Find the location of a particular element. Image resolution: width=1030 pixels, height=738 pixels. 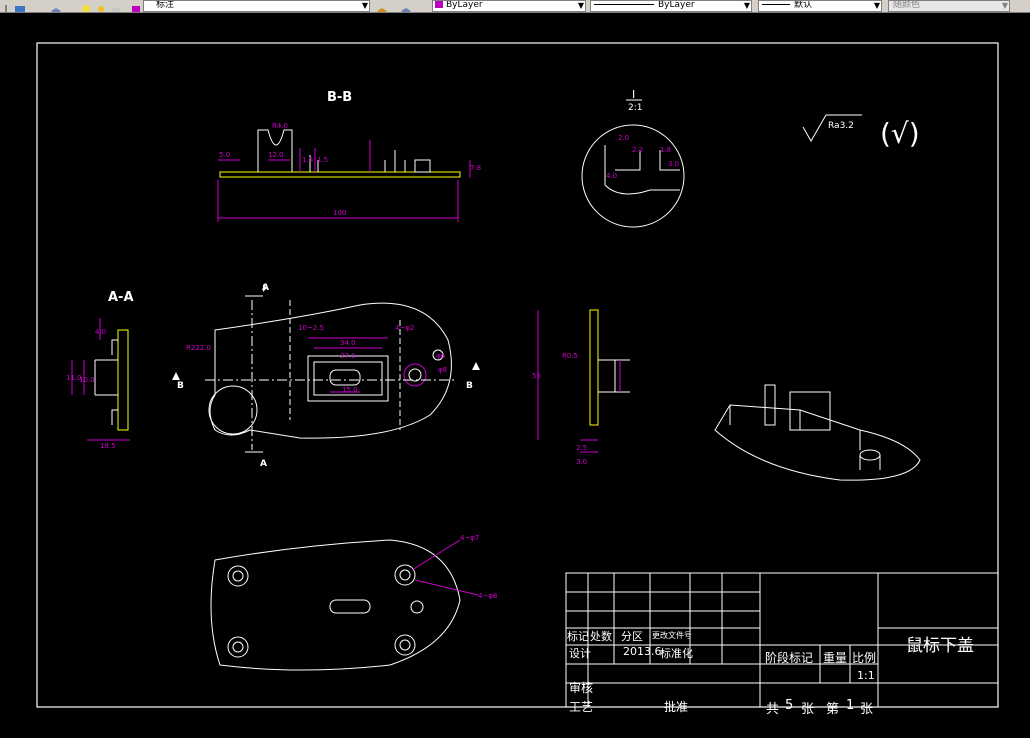

dim-det-d: 3.0 is located at coordinates (673, 164).